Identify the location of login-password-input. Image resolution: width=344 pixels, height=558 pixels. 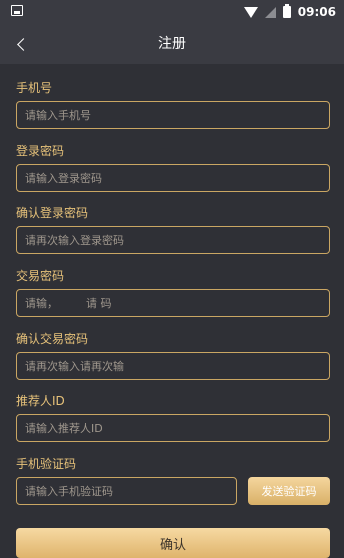
(173, 178).